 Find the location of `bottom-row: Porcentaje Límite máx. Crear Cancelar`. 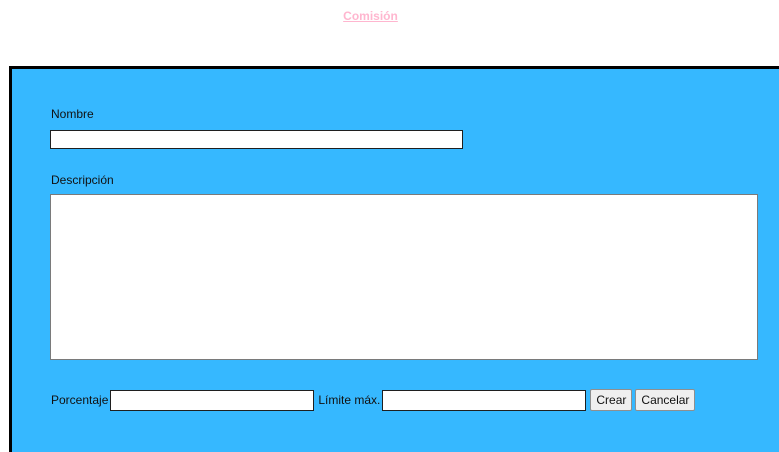

bottom-row: Porcentaje Límite máx. Crear Cancelar is located at coordinates (374, 400).